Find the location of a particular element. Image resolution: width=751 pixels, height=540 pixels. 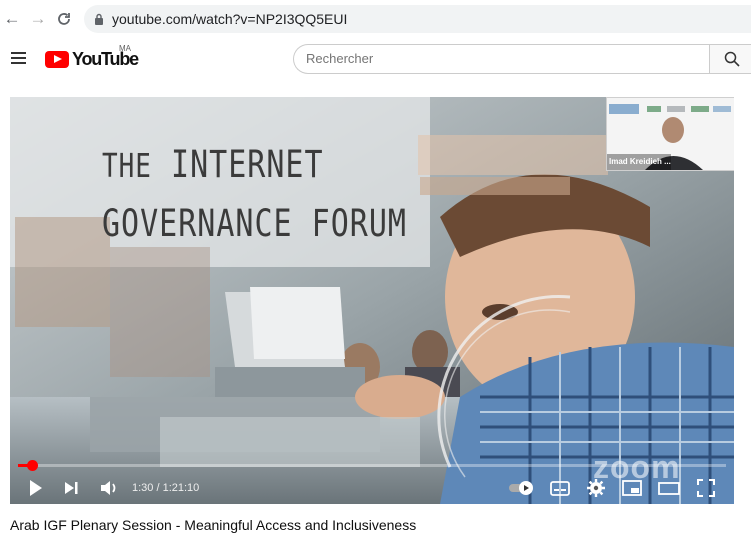

time-display: 1:30 / 1:21:10 is located at coordinates (166, 488).